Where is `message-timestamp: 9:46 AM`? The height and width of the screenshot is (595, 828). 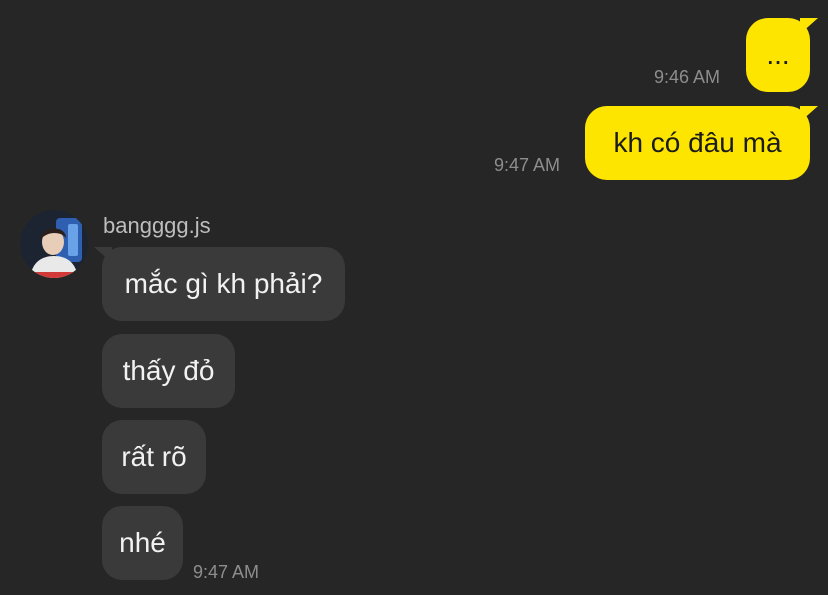 message-timestamp: 9:46 AM is located at coordinates (687, 77).